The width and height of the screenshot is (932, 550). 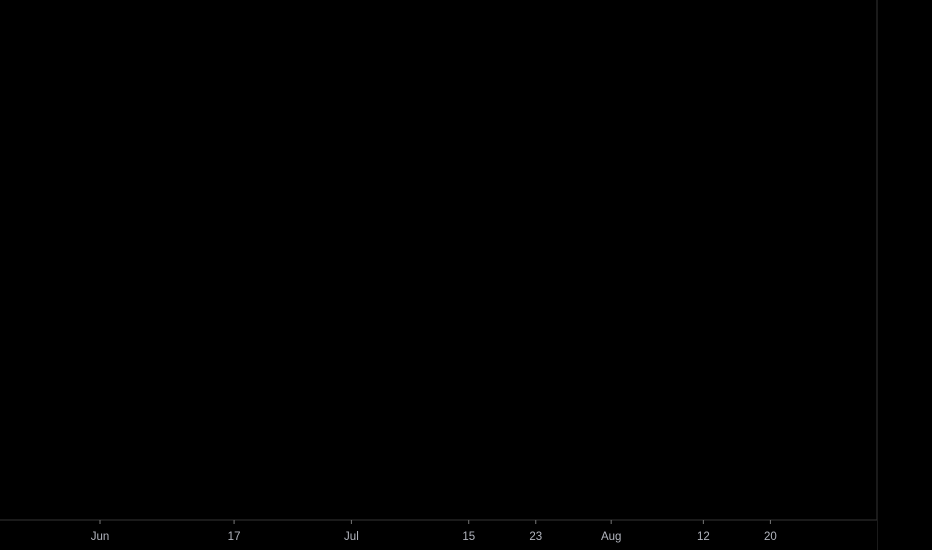 What do you see at coordinates (468, 537) in the screenshot?
I see `time-tick-label: 15` at bounding box center [468, 537].